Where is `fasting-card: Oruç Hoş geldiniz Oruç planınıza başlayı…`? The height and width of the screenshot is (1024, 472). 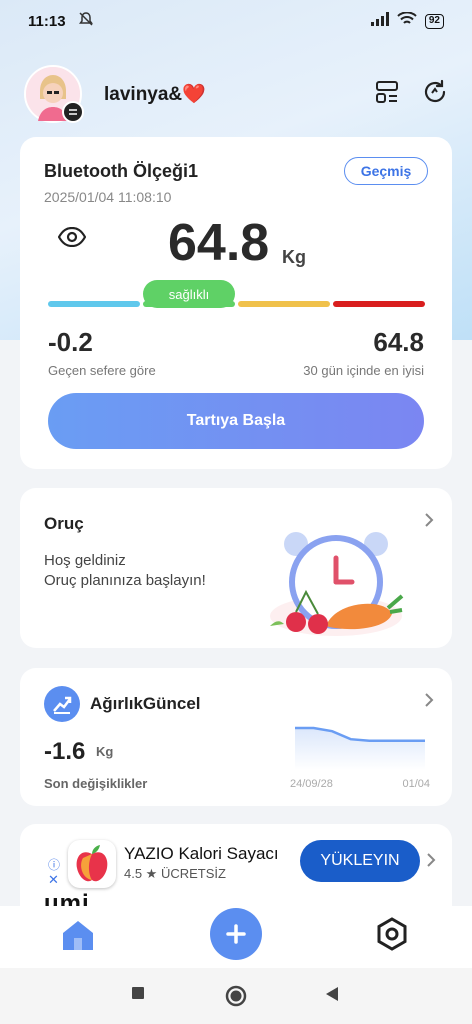
fasting-card: Oruç Hoş geldiniz Oruç planınıza başlayı… is located at coordinates (236, 568).